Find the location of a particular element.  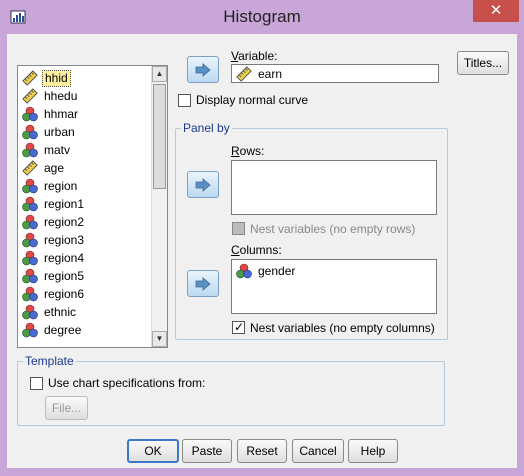

variable-name: region3 is located at coordinates (64, 239).